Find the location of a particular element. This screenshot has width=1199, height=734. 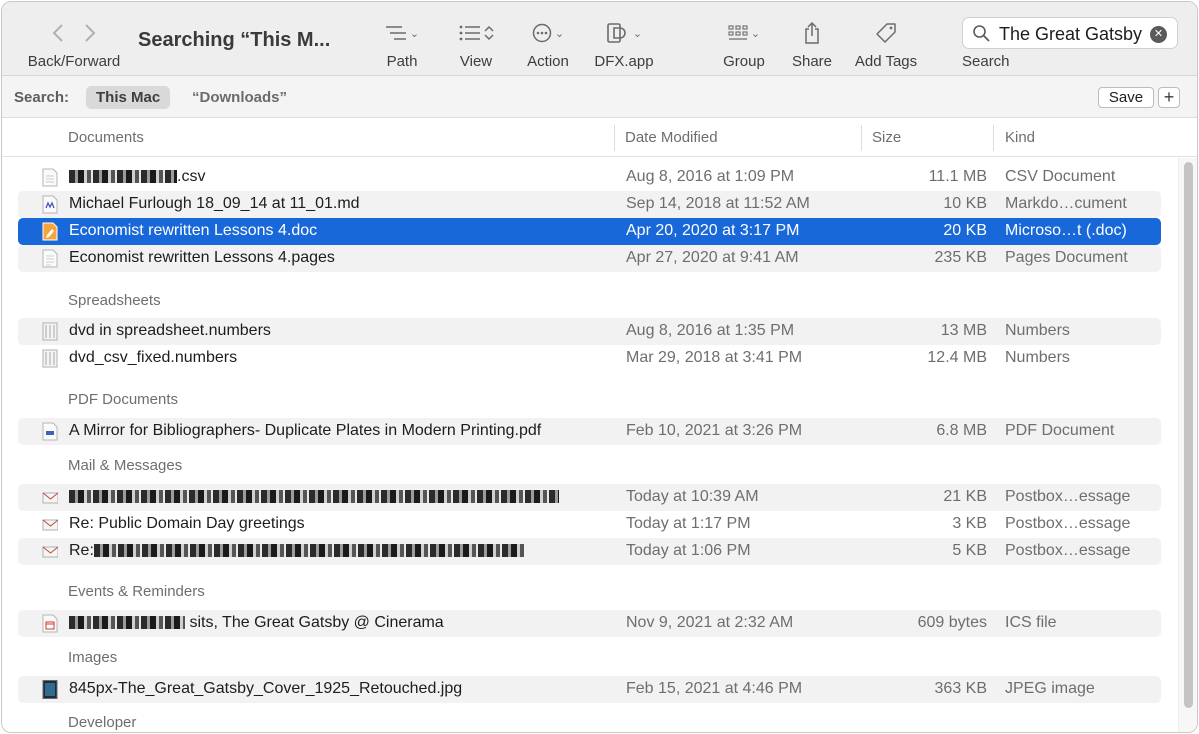

date-modified: Today at 1:17 PM is located at coordinates (688, 523).